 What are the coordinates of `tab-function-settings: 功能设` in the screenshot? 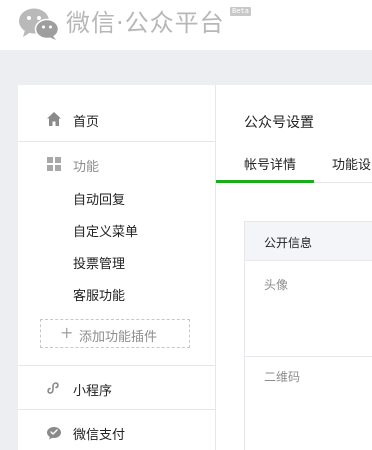 It's located at (351, 163).